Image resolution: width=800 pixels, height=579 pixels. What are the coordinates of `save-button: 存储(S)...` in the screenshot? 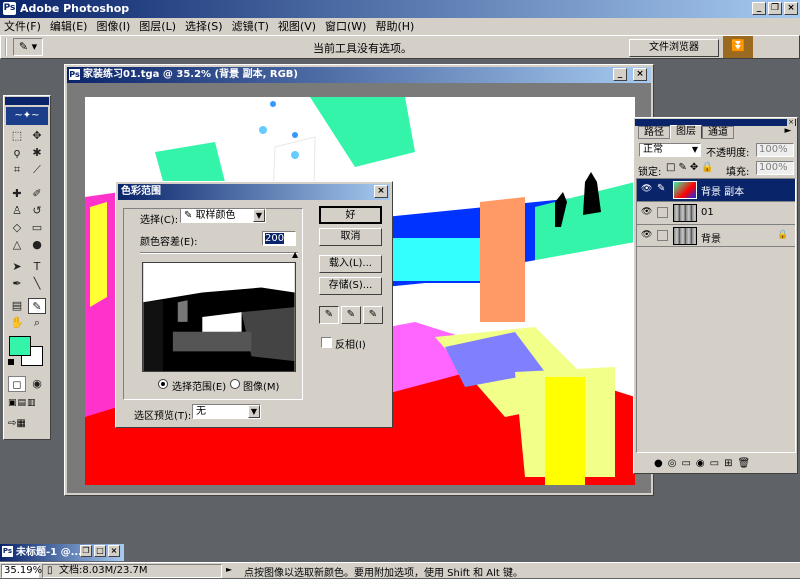 It's located at (350, 286).